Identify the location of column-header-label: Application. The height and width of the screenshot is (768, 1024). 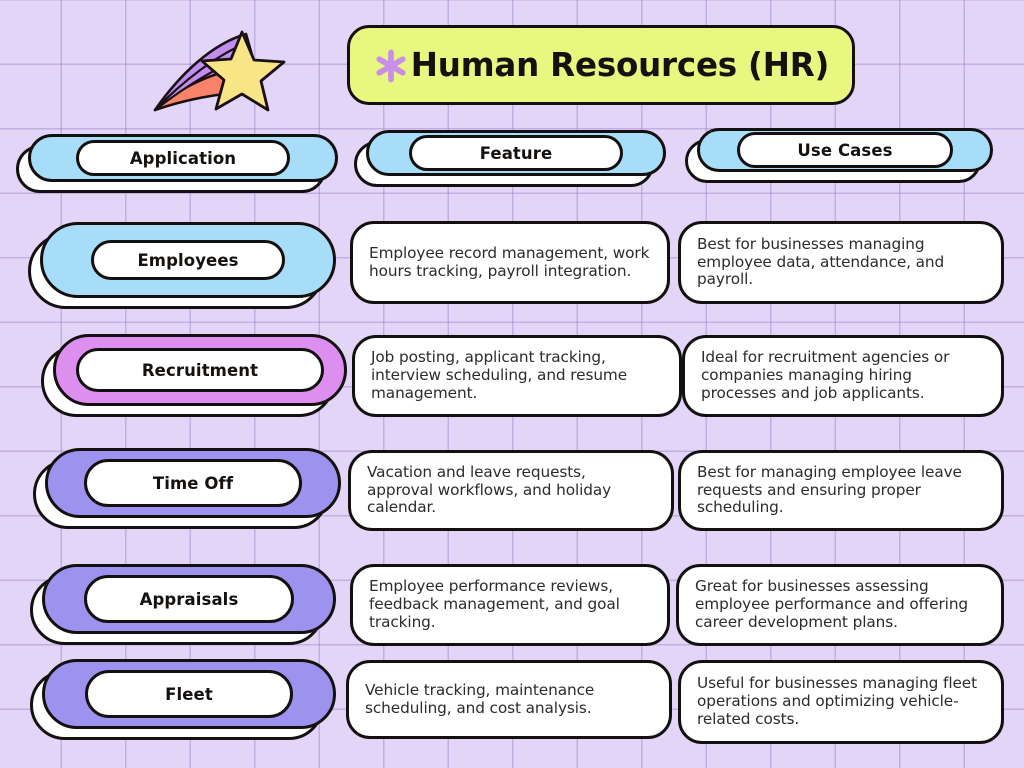
(183, 158).